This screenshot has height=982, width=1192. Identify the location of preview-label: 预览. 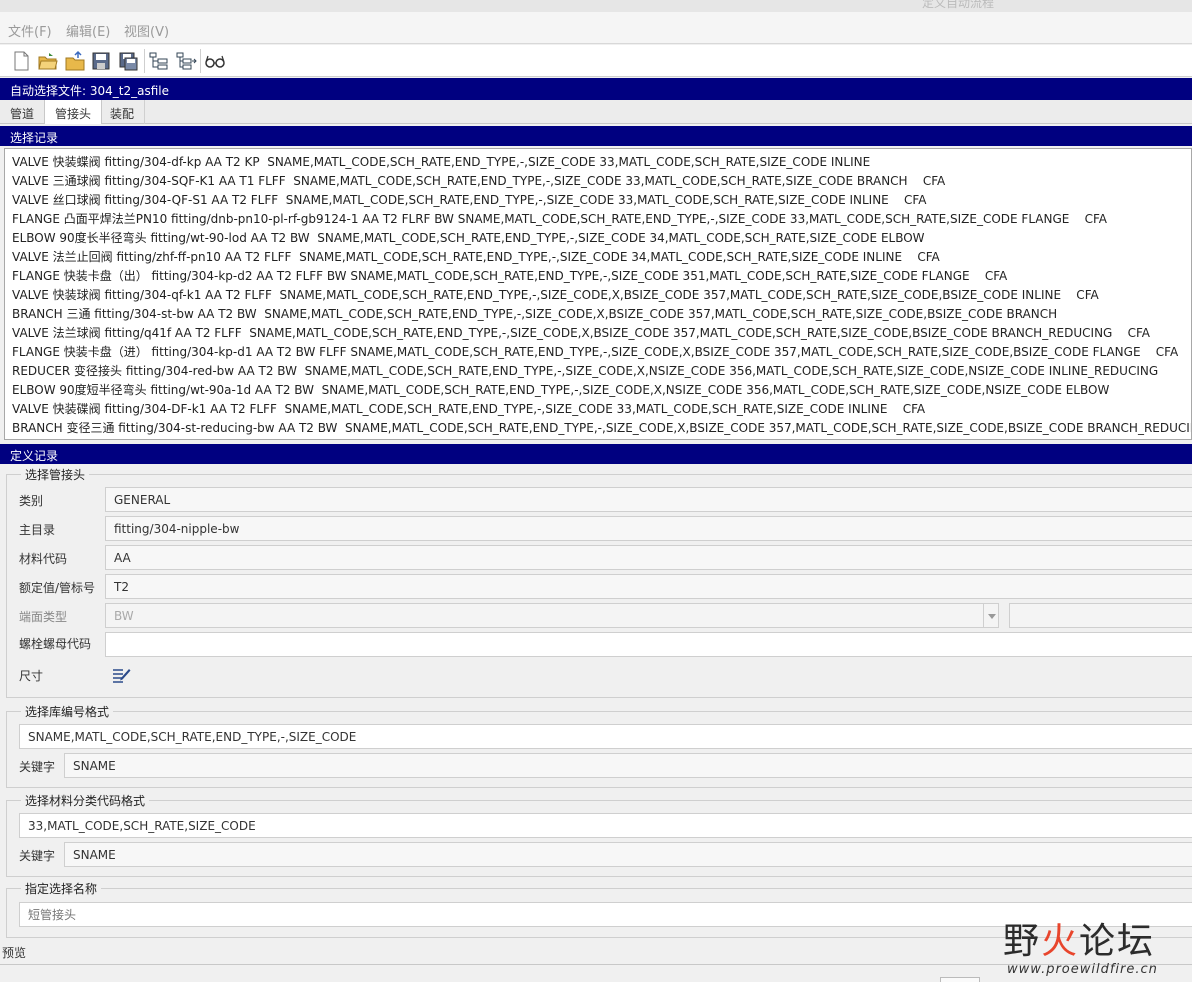
(14, 953).